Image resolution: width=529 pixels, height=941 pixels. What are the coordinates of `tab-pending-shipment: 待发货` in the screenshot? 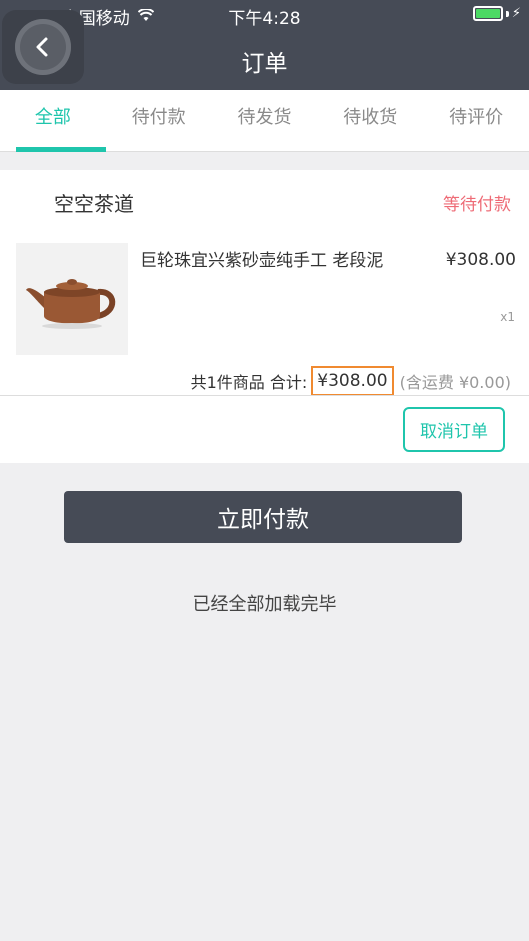 It's located at (265, 120).